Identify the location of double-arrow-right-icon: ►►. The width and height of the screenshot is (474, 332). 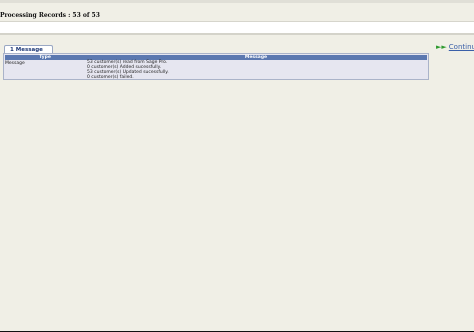
(441, 47).